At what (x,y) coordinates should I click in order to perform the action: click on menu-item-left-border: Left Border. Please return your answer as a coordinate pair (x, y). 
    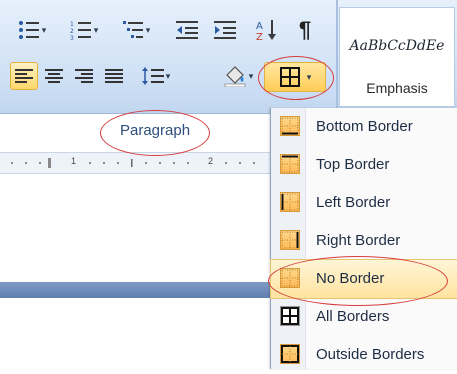
    Looking at the image, I should click on (364, 203).